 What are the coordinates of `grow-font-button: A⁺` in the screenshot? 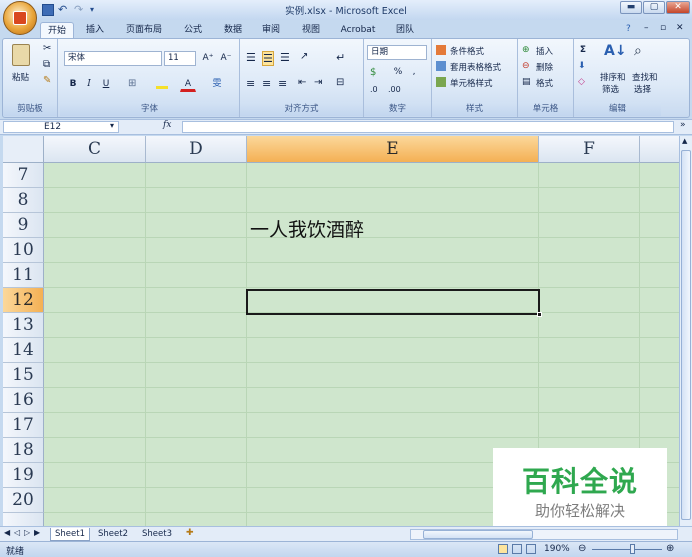 It's located at (208, 58).